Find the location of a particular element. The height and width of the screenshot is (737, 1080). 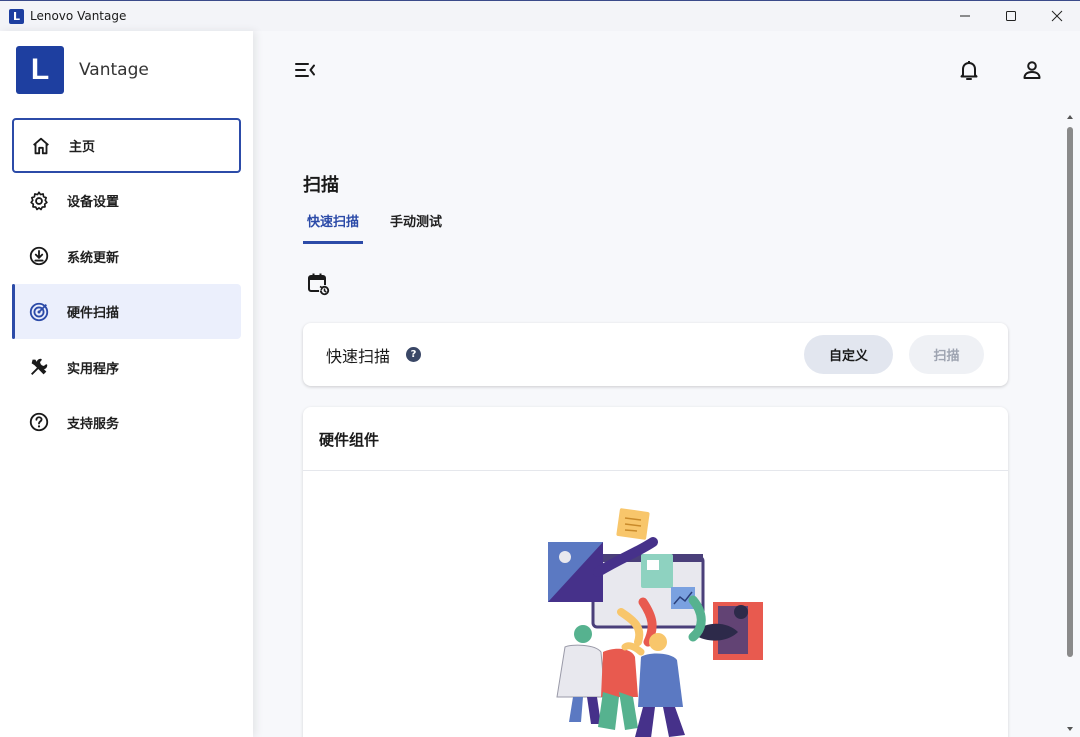

bell-icon is located at coordinates (969, 70).